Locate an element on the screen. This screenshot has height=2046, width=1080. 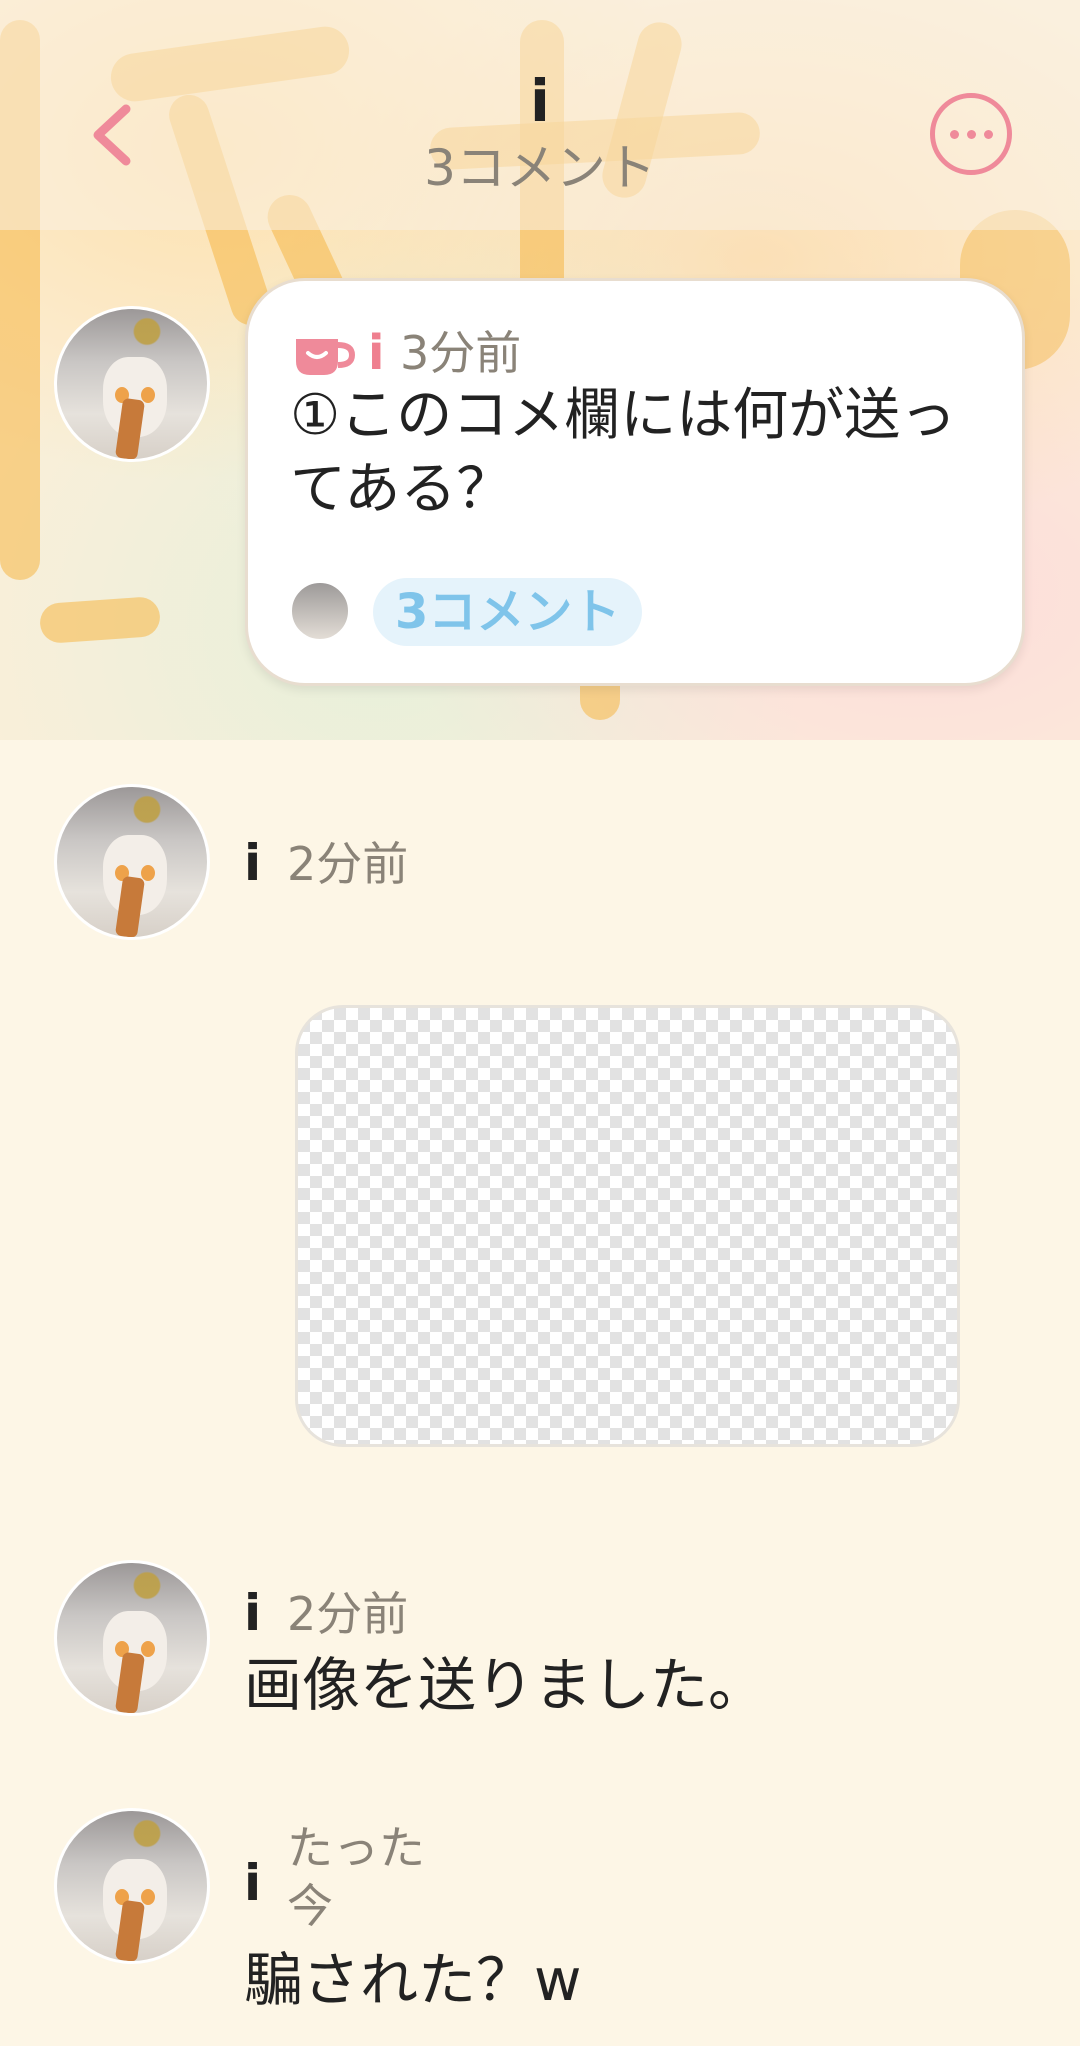
comment-text: 画像を送りました。 is located at coordinates (505, 1685).